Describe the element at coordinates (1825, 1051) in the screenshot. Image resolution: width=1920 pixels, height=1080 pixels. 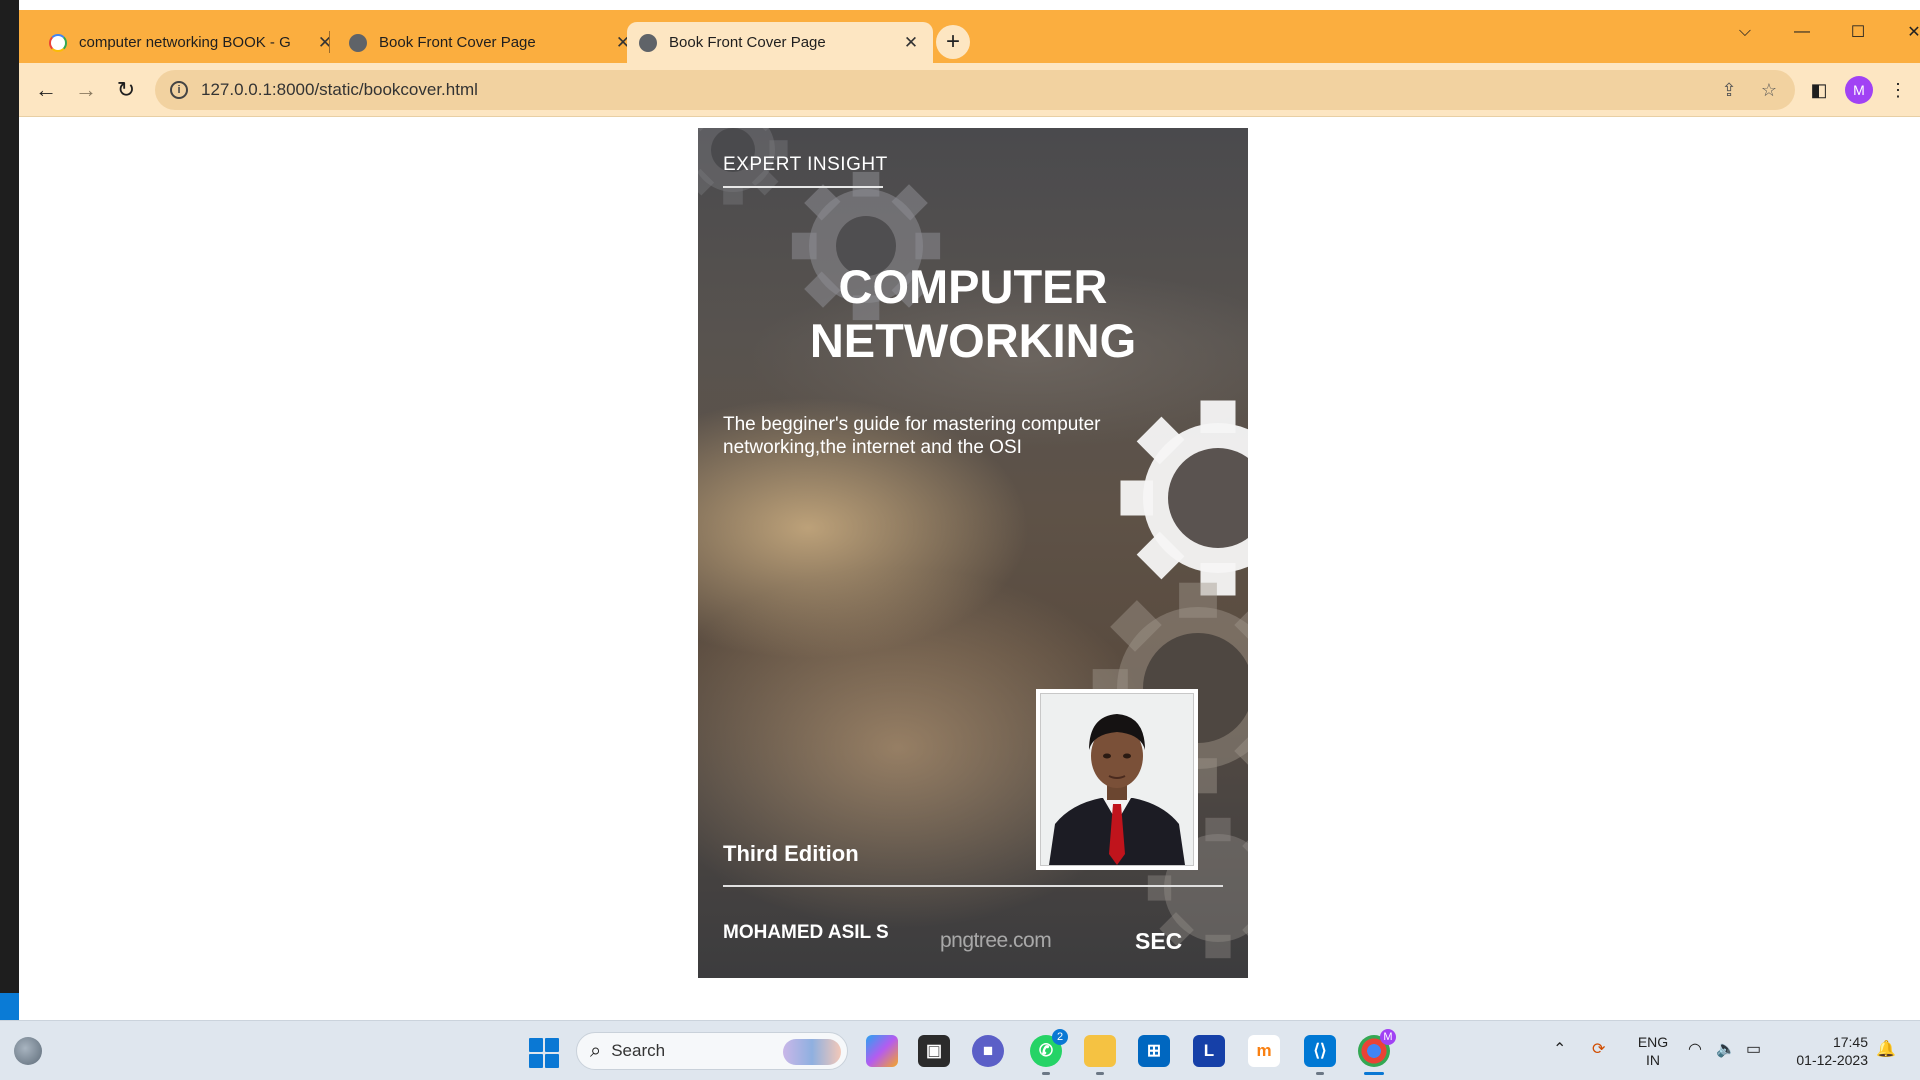
I see `system-clock: 17:45 01-12-2023` at that location.